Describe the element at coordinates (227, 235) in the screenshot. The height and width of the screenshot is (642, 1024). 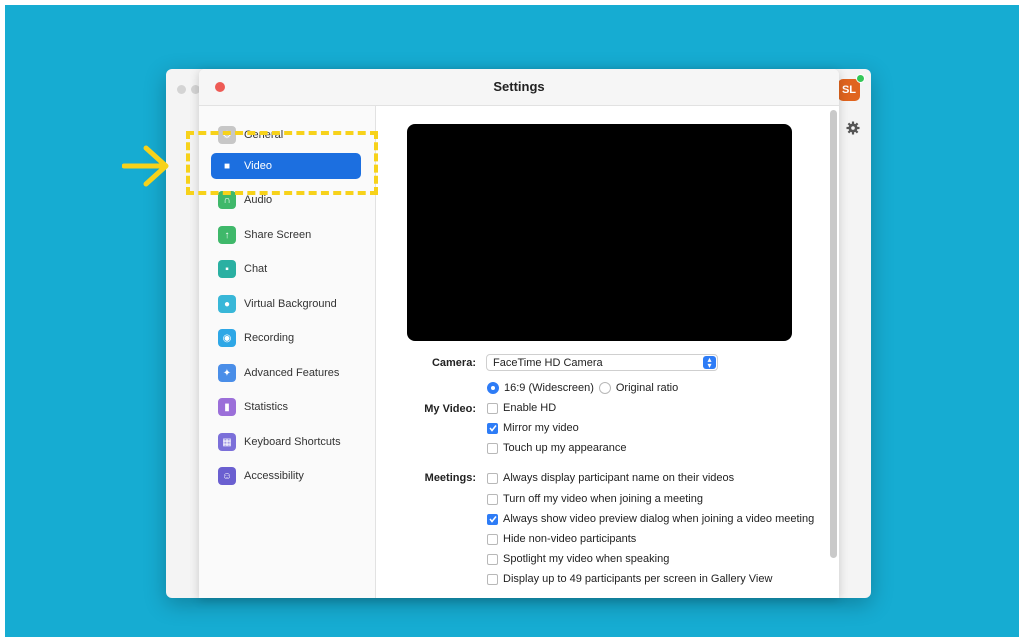
I see `share-screen-icon: ↑` at that location.